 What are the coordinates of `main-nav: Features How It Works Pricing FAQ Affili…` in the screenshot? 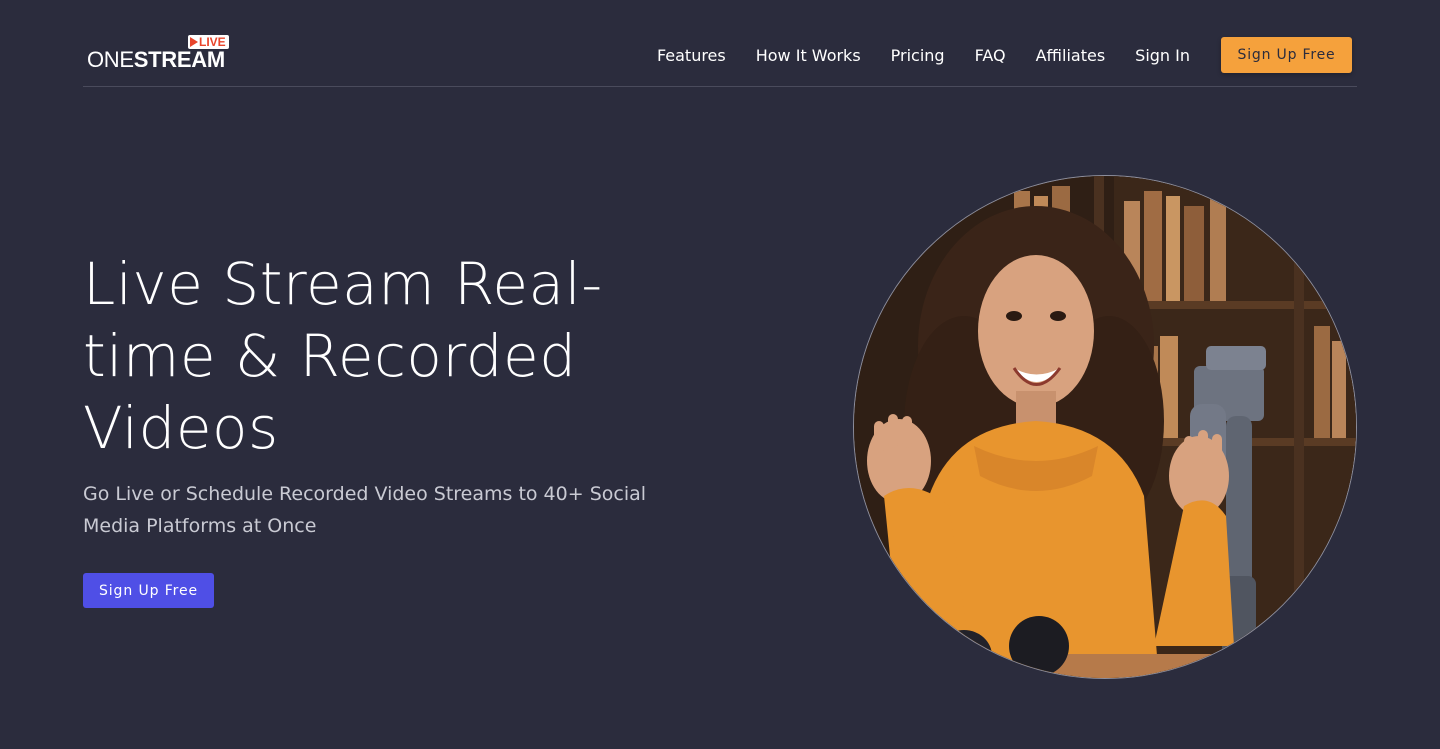 It's located at (1004, 55).